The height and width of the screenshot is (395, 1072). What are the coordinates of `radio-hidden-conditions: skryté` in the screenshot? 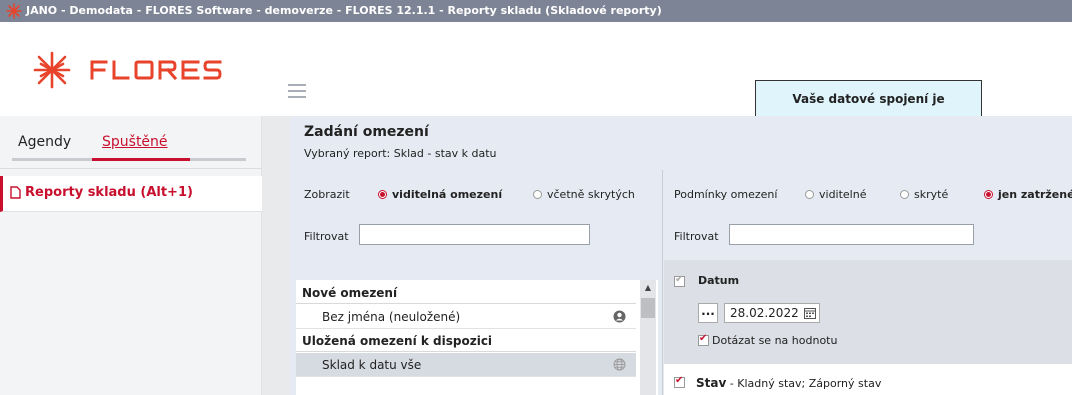 It's located at (924, 194).